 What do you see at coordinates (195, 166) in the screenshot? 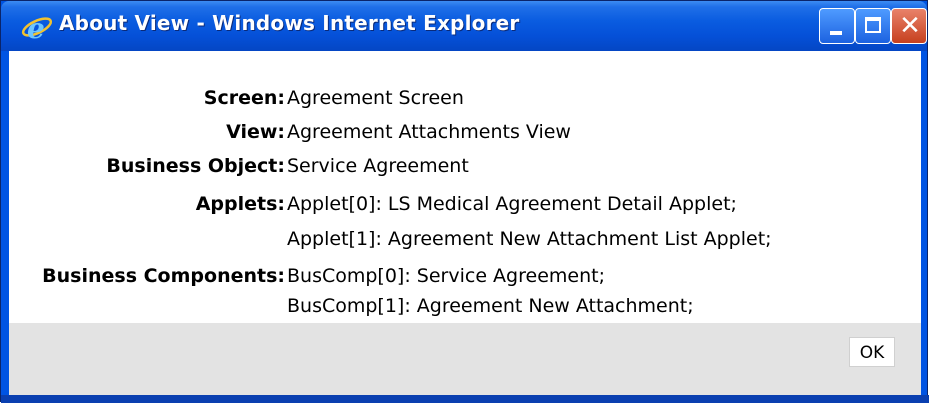
I see `business-object-label: Business Object:` at bounding box center [195, 166].